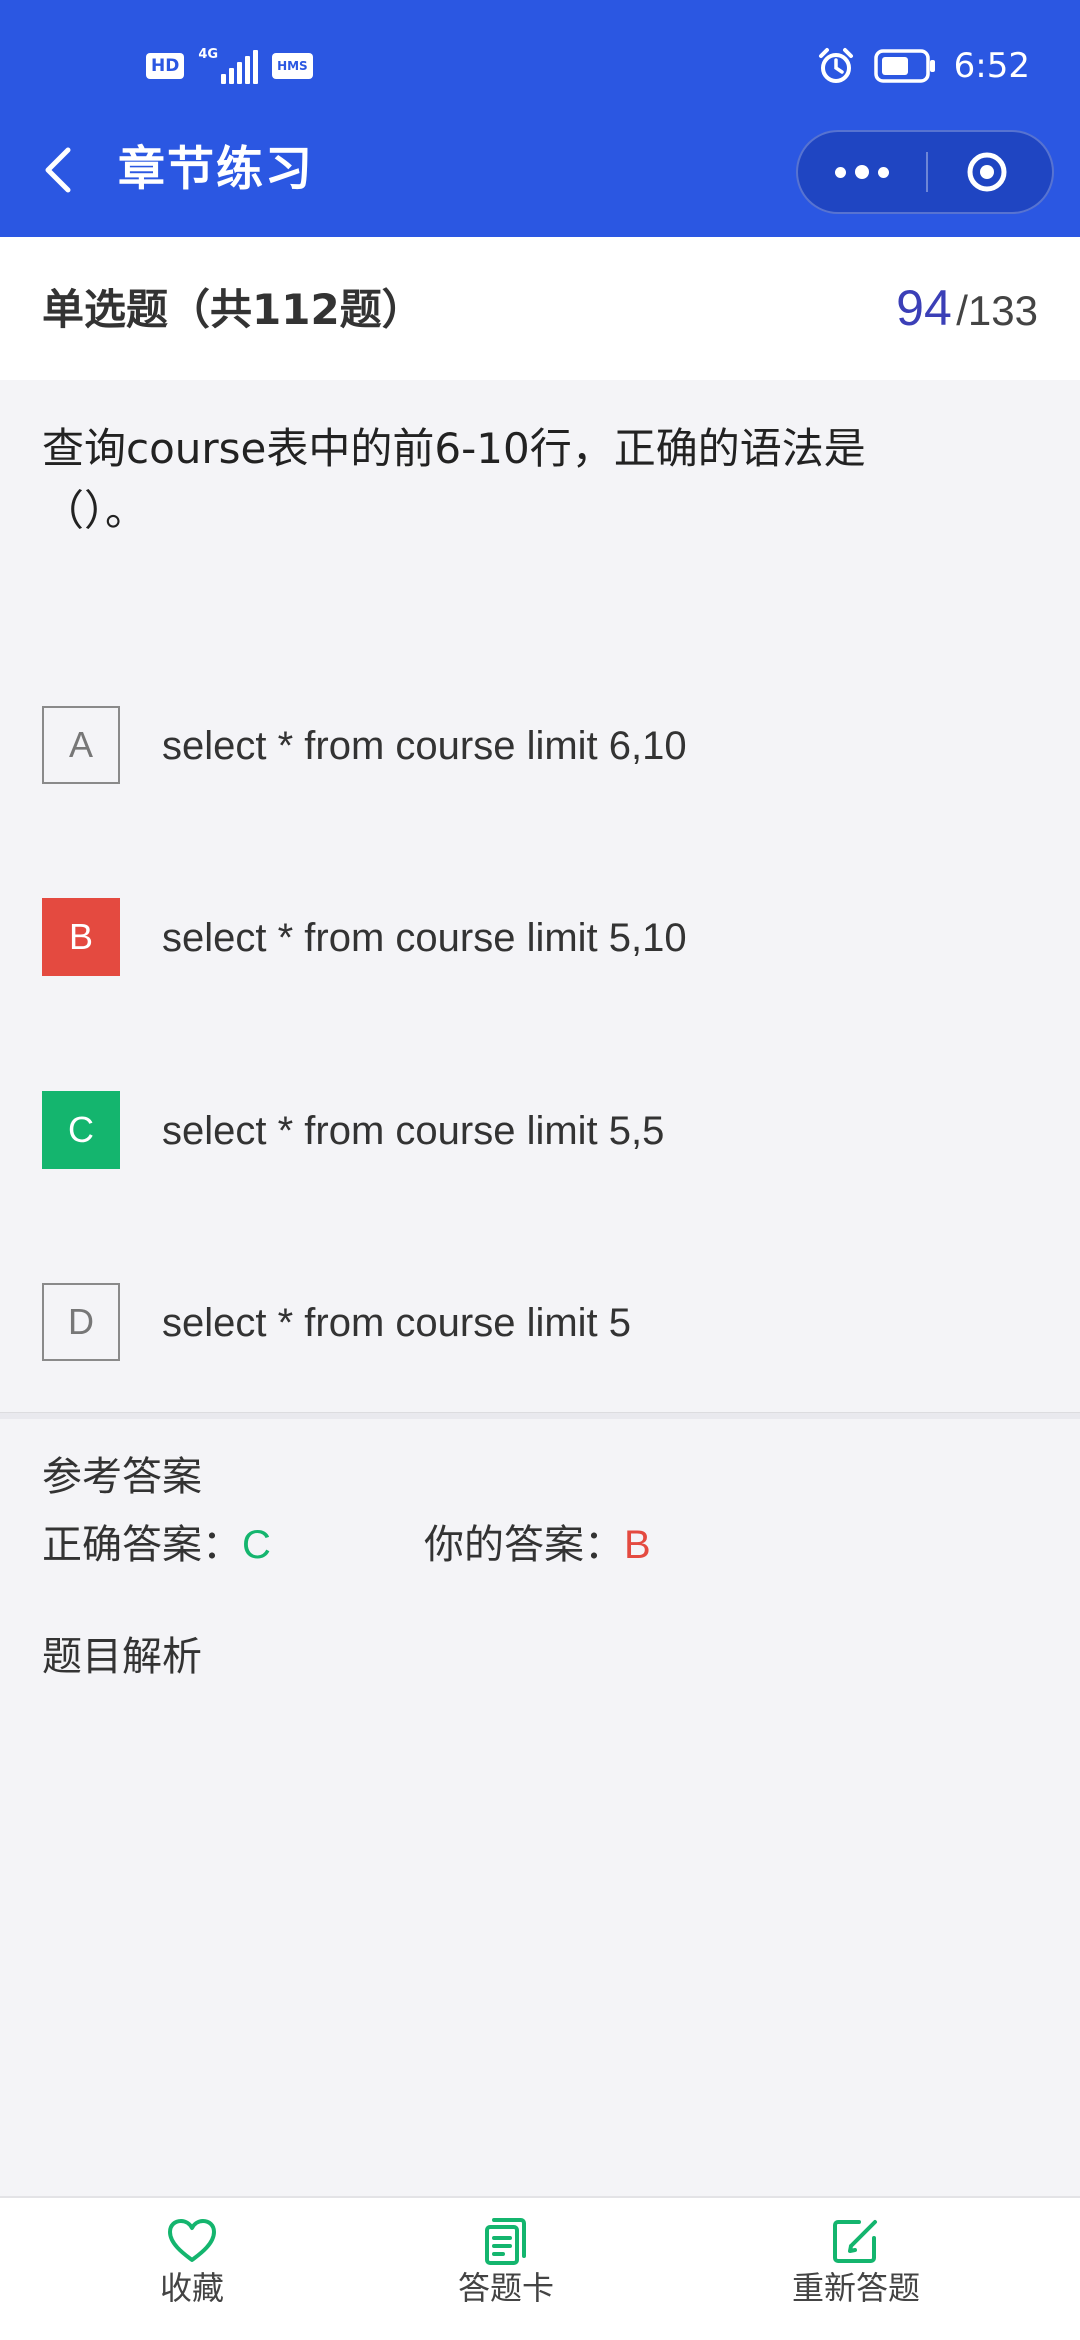 This screenshot has height=2340, width=1080. Describe the element at coordinates (397, 1323) in the screenshot. I see `option-text: select * from course limit 5` at that location.